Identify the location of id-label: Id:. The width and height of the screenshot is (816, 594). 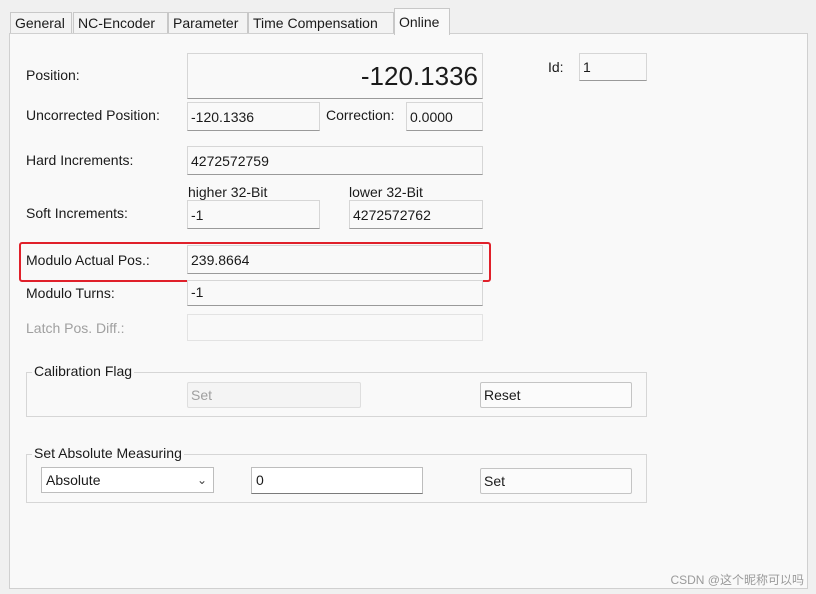
(556, 67).